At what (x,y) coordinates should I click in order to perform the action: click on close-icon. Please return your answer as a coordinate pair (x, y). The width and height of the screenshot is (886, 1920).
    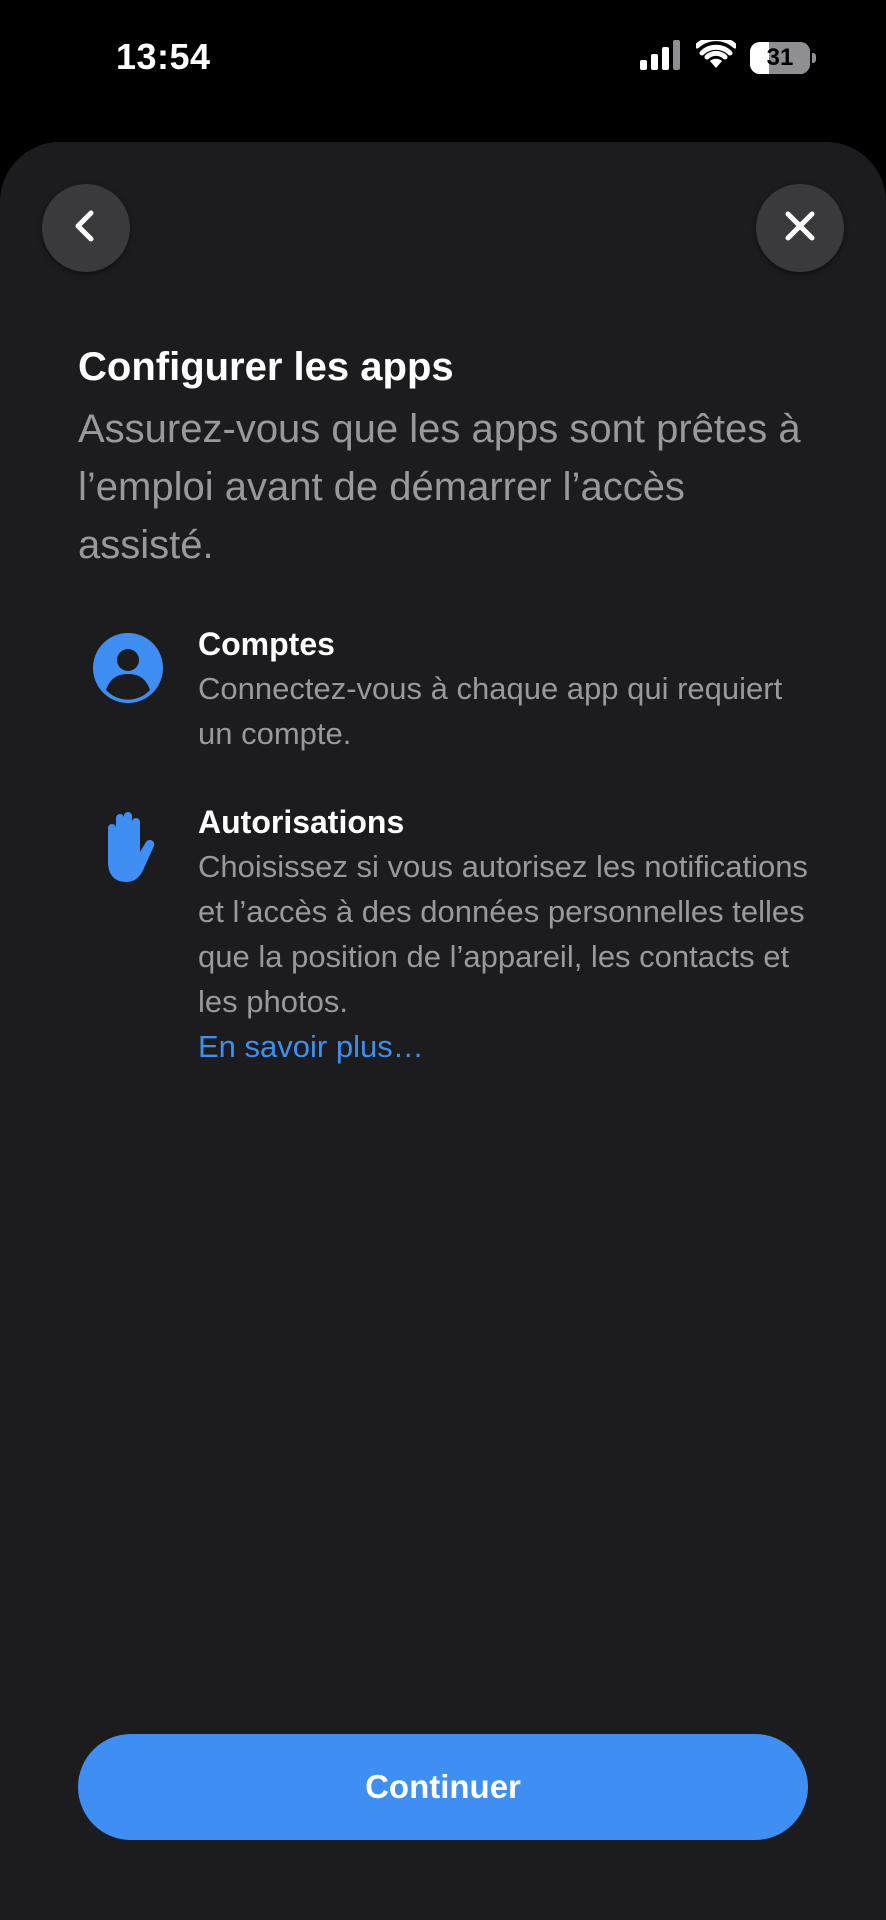
    Looking at the image, I should click on (800, 228).